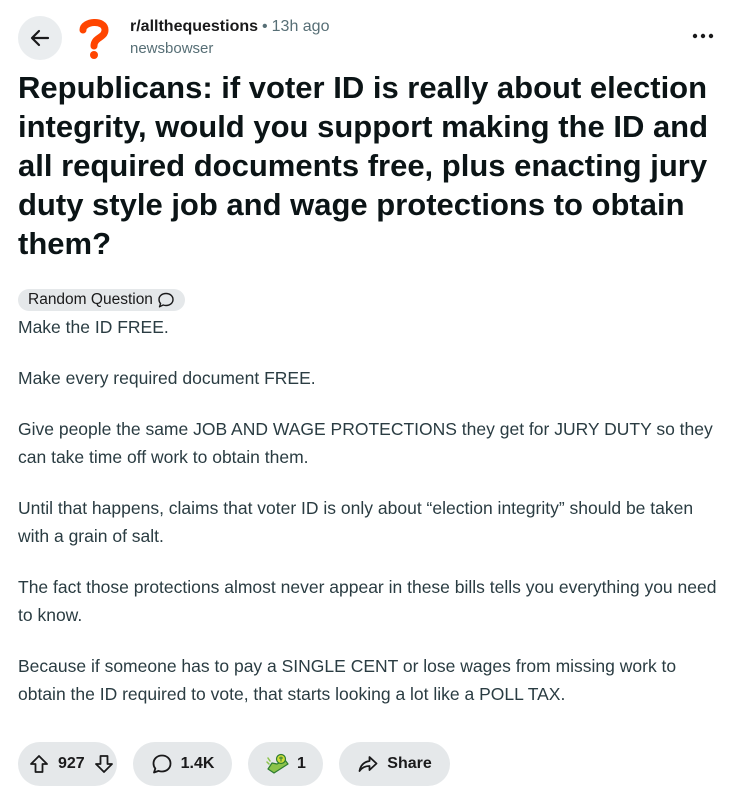  I want to click on share-label: Share, so click(409, 763).